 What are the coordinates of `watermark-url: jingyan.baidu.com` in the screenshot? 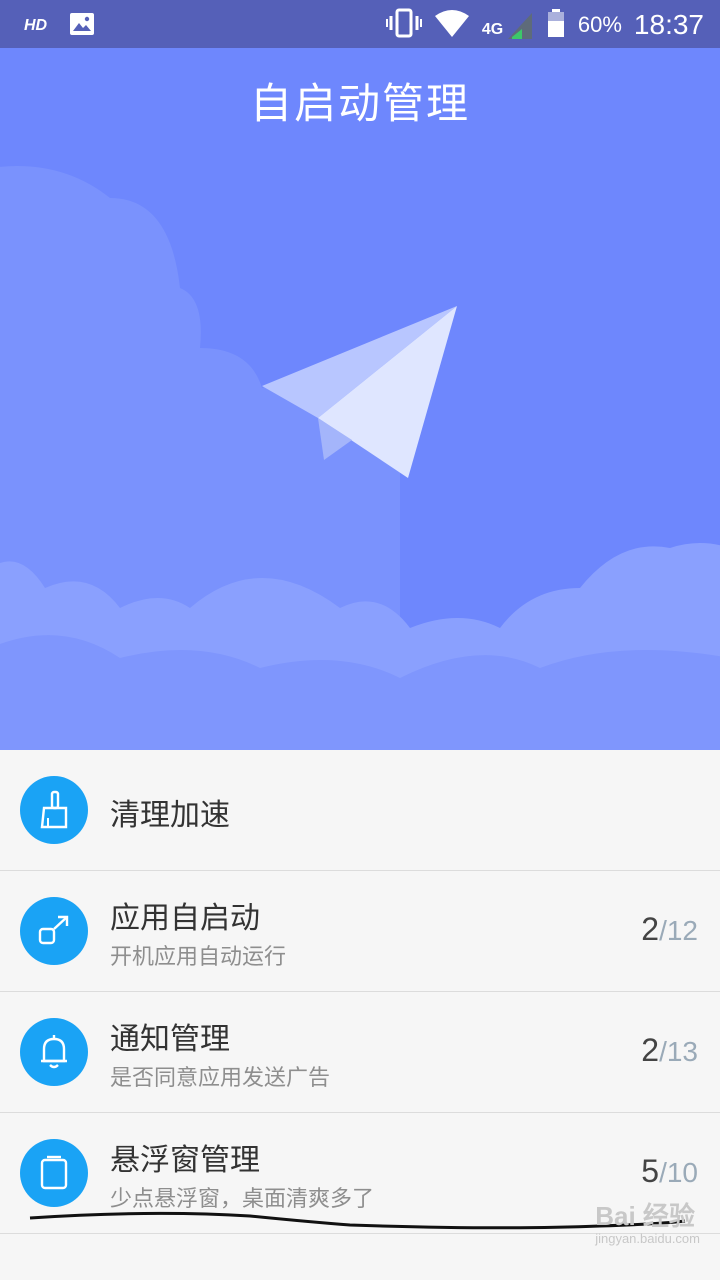 It's located at (647, 1238).